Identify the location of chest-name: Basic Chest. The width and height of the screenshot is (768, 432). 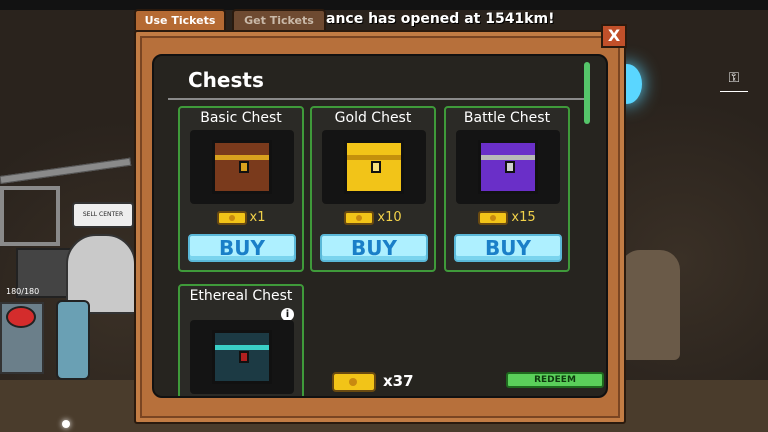
(241, 118).